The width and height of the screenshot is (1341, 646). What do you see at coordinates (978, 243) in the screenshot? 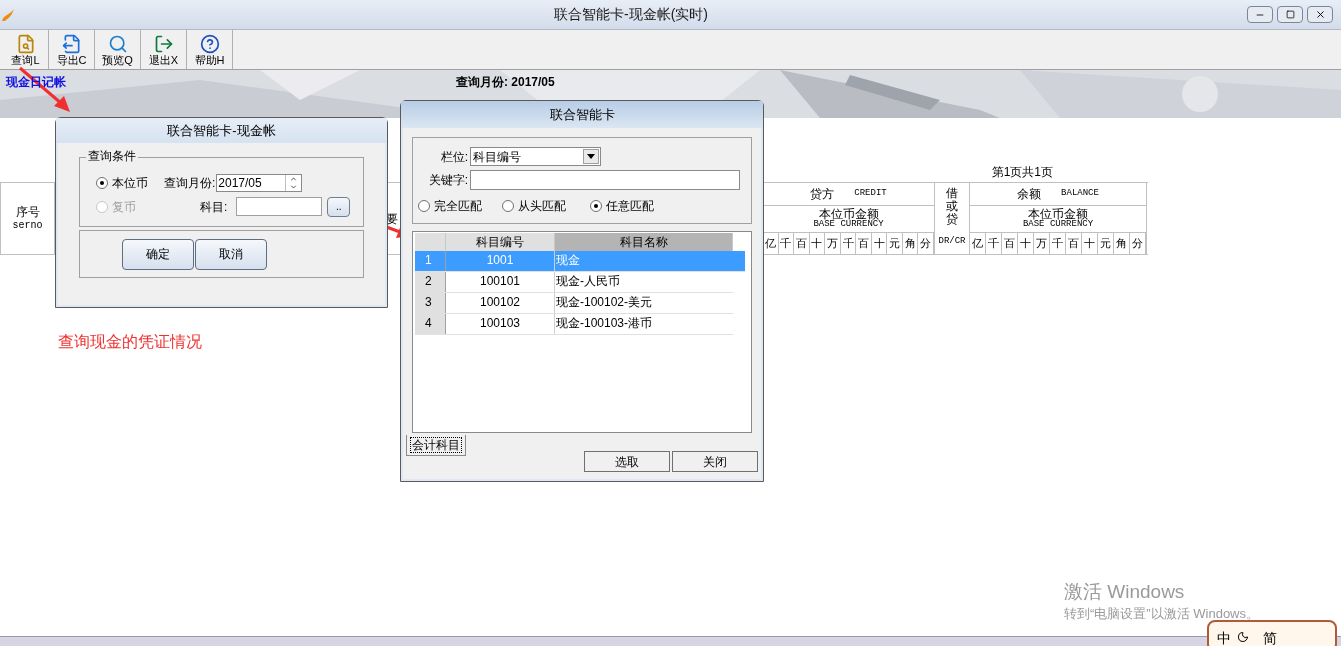
I see `digit-header: 亿` at bounding box center [978, 243].